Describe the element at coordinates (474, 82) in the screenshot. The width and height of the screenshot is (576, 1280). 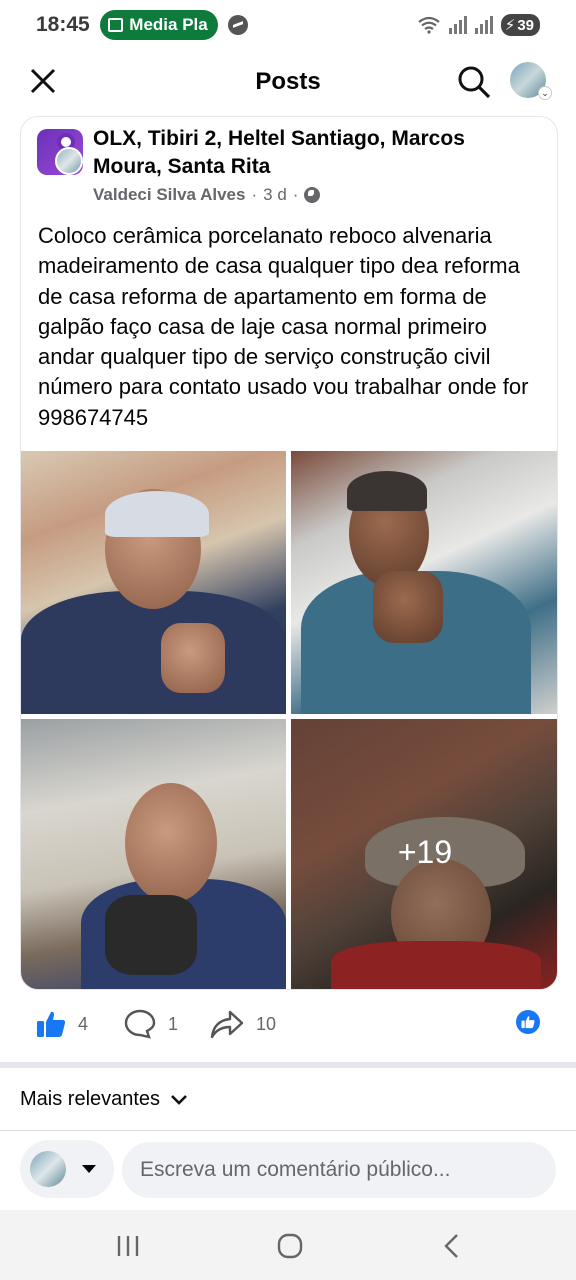
I see `search-icon` at that location.